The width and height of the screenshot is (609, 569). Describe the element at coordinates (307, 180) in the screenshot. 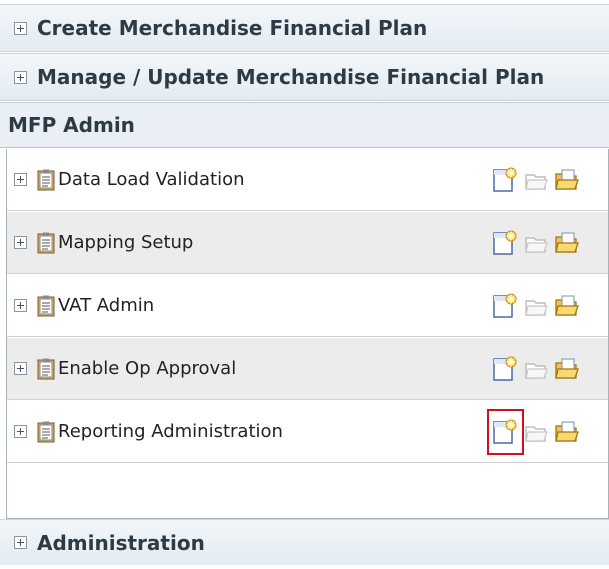

I see `task-row: Data Load Validation` at that location.